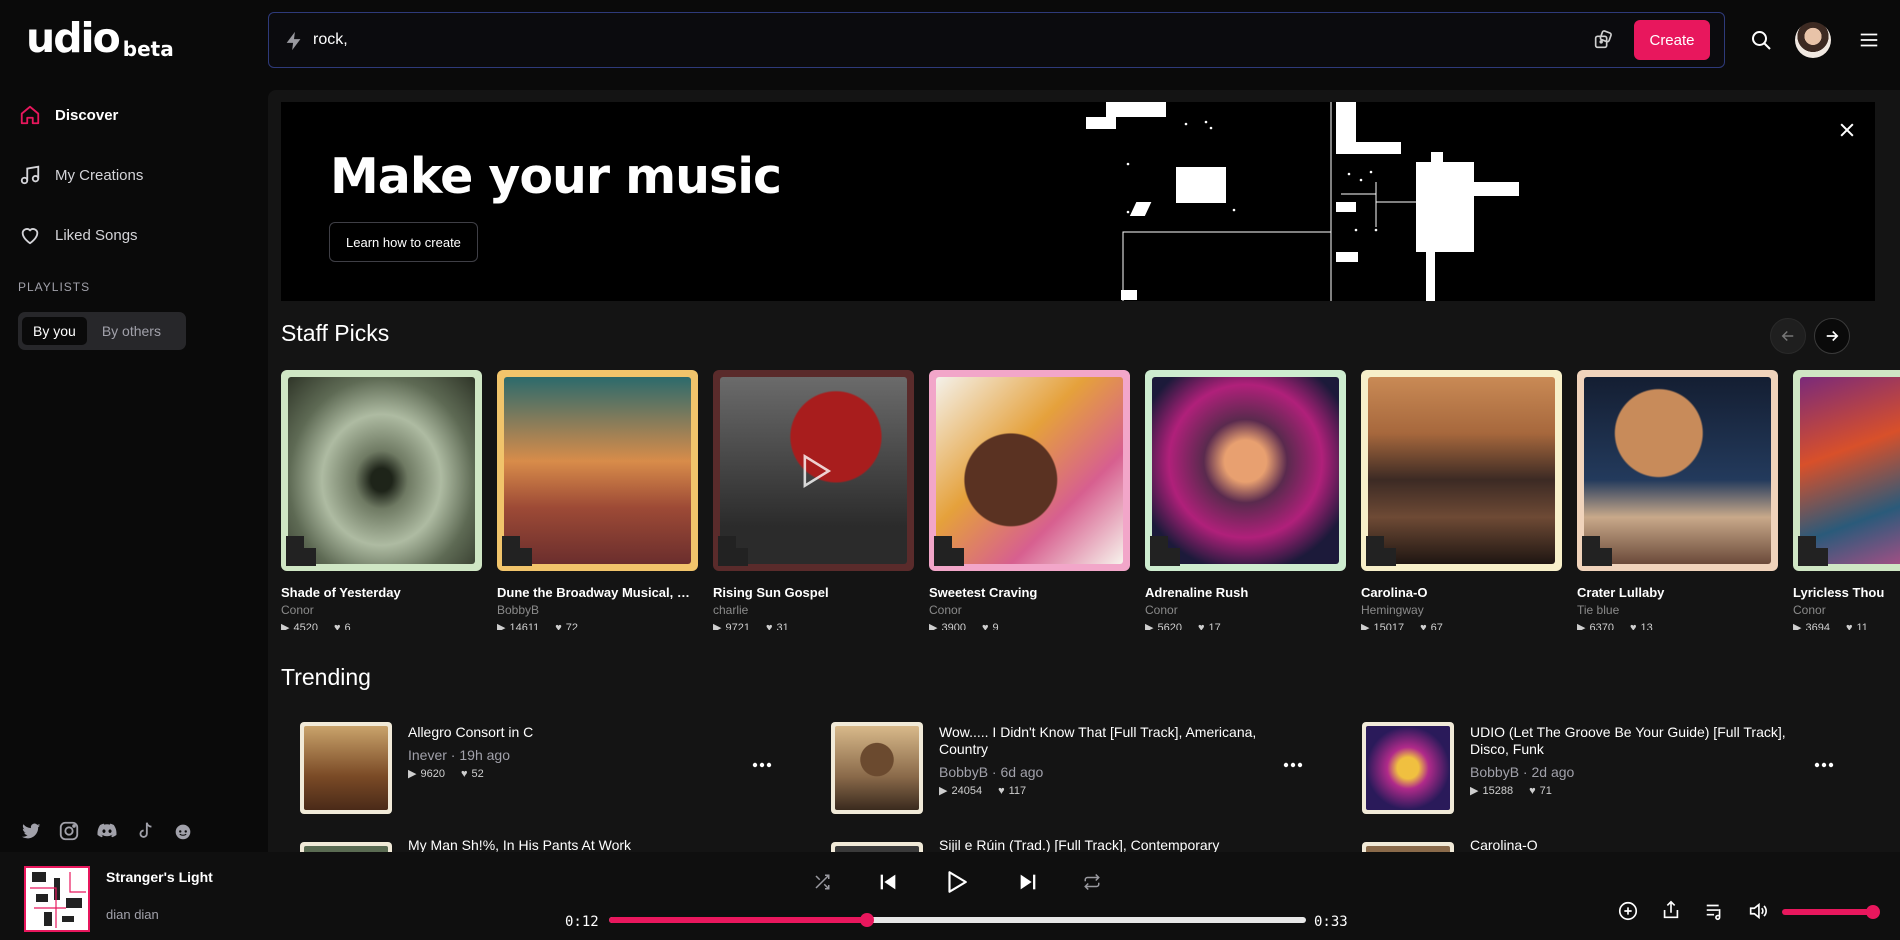 This screenshot has height=940, width=1900. What do you see at coordinates (888, 882) in the screenshot?
I see `previous-track-icon` at bounding box center [888, 882].